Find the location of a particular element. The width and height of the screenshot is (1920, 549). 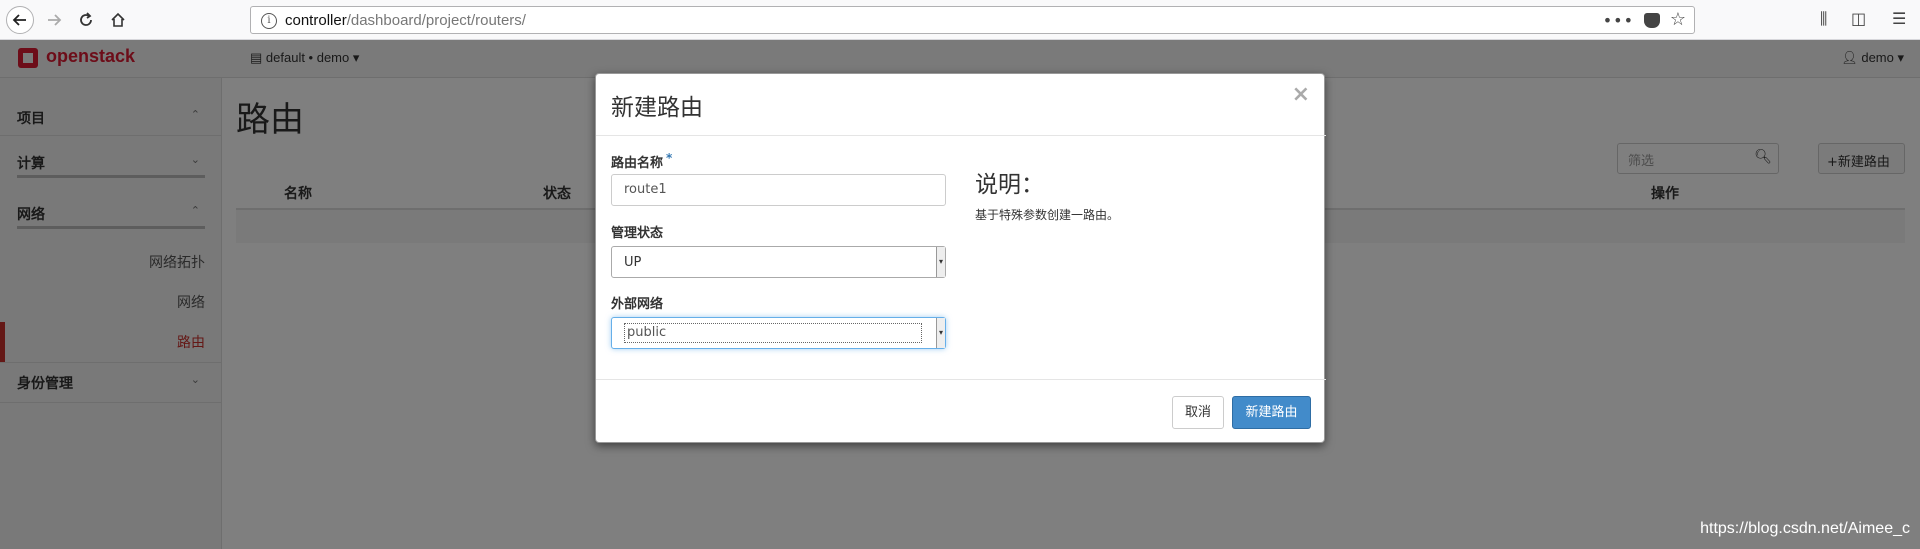

close-icon: × is located at coordinates (1301, 94).